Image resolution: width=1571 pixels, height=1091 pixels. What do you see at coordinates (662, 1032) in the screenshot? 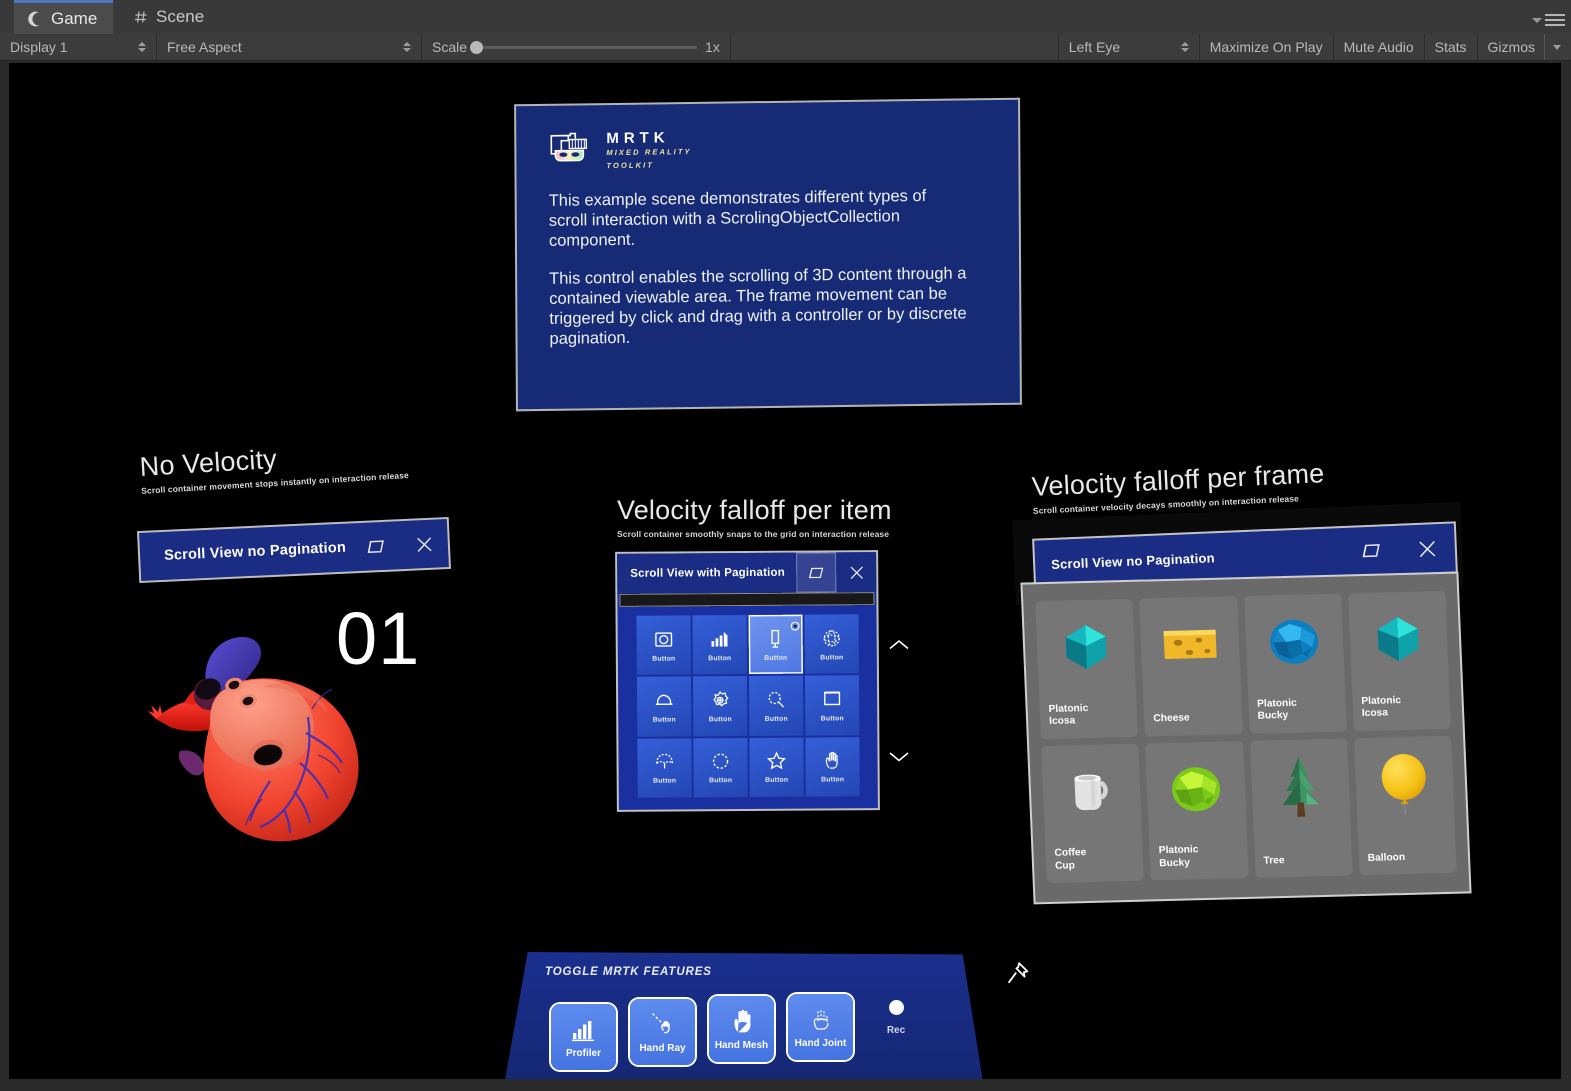
I see `toggle-button-hand-ray: Hand Ray` at bounding box center [662, 1032].